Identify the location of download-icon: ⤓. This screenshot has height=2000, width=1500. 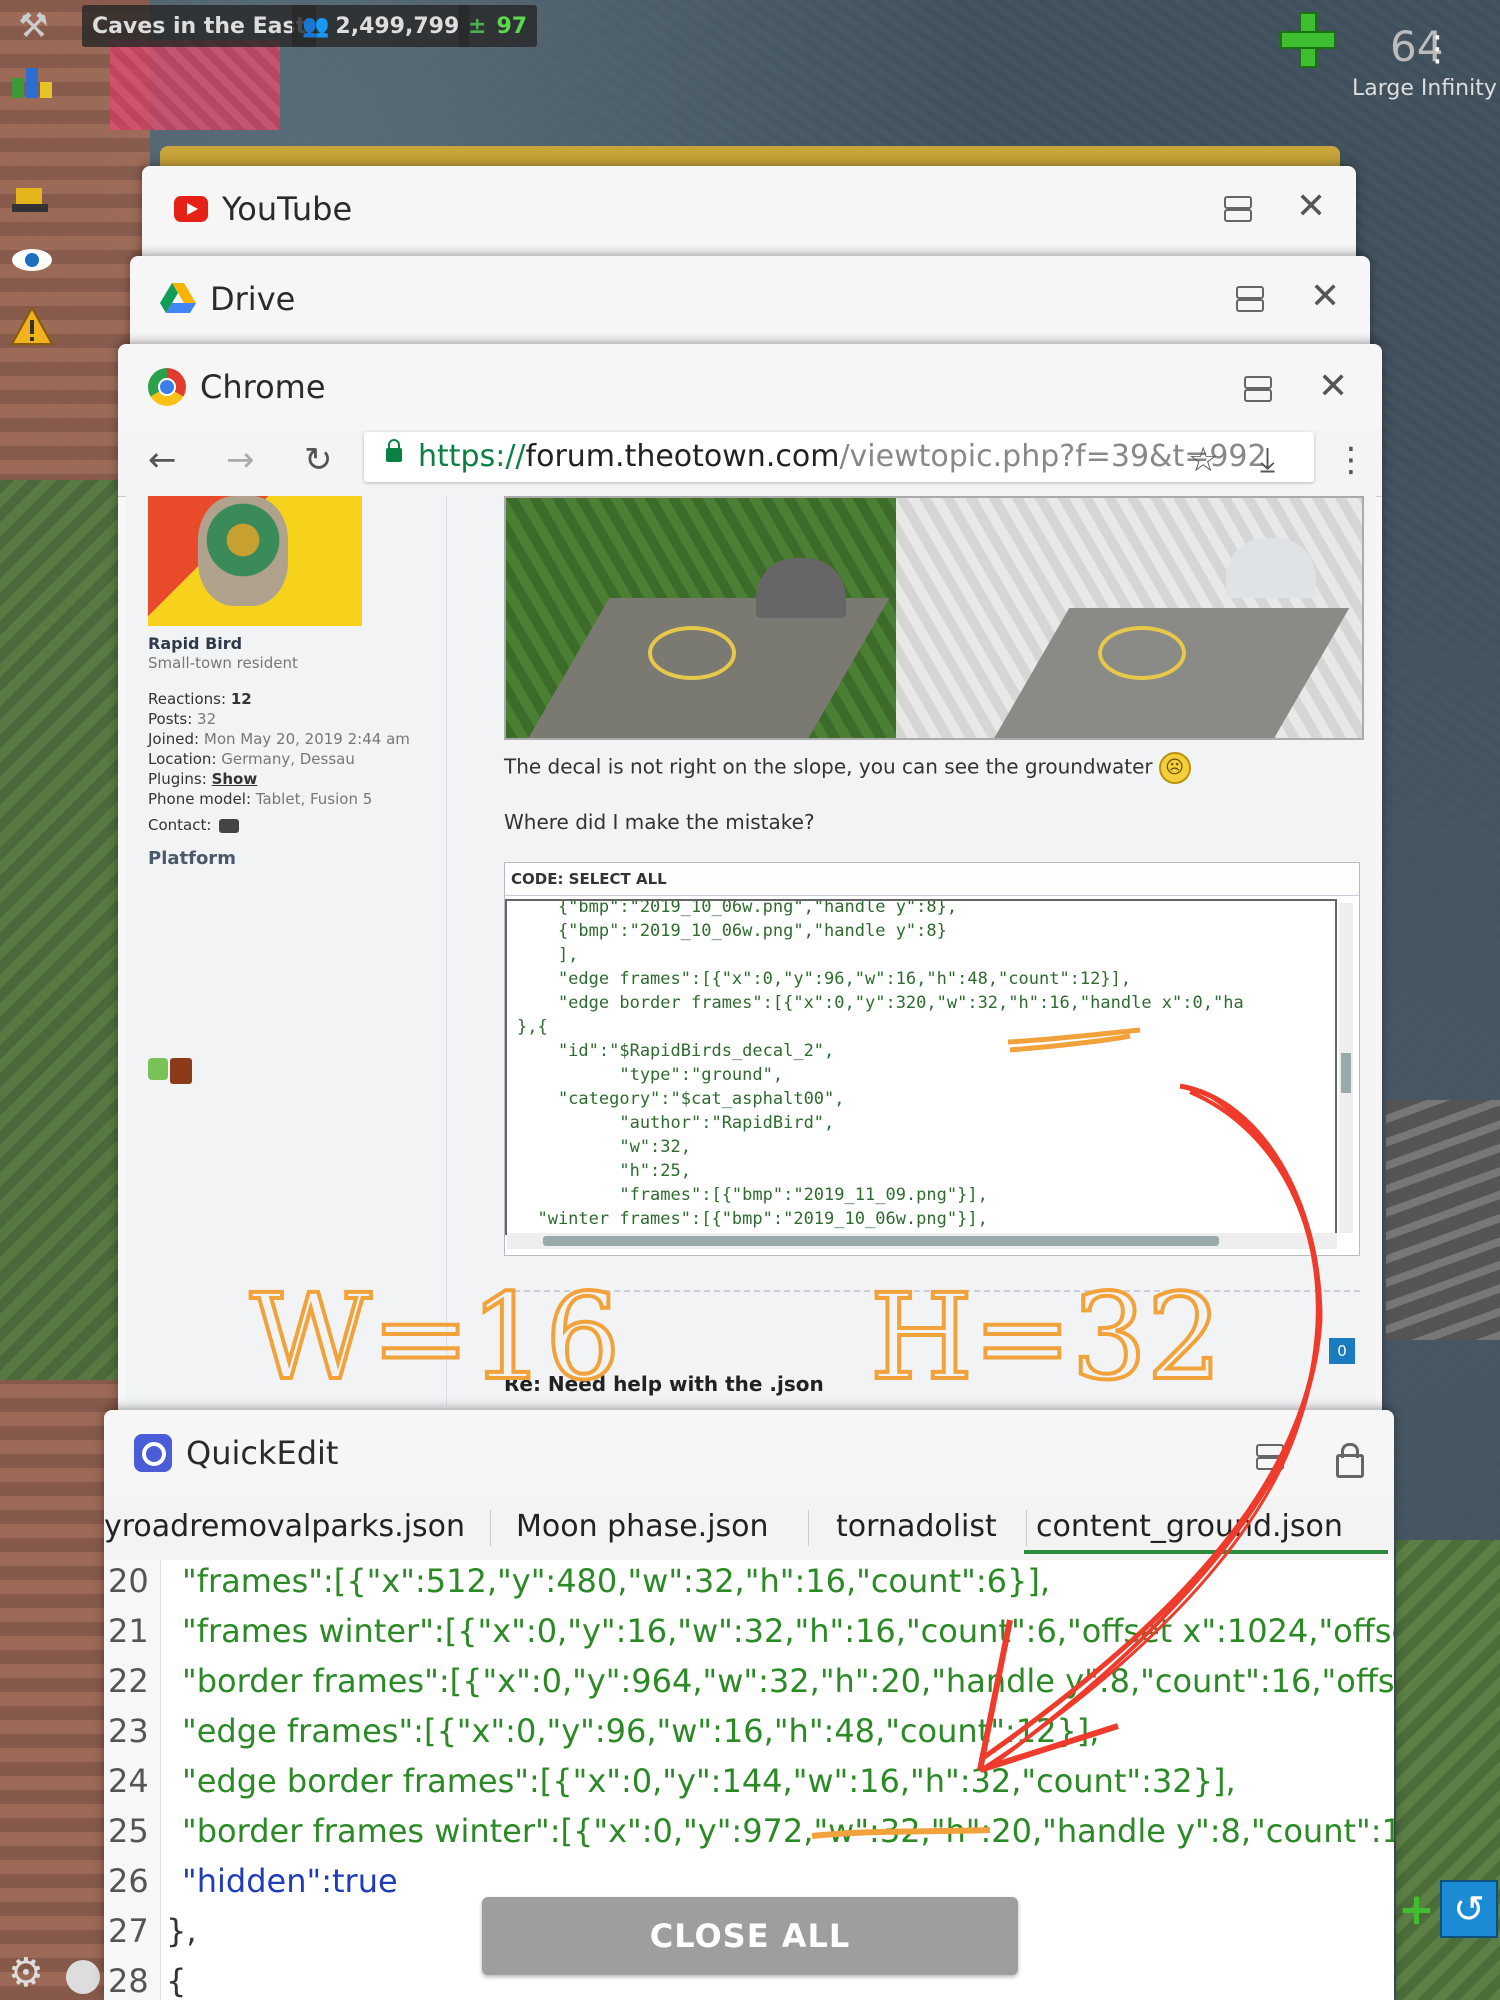
(1267, 460).